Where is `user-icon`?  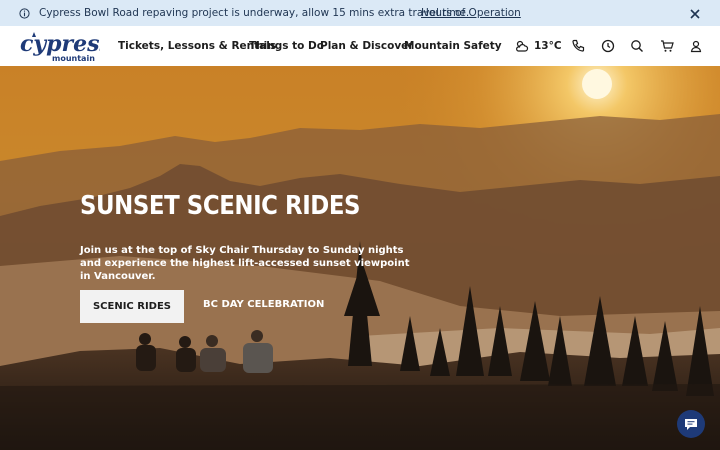 user-icon is located at coordinates (696, 46).